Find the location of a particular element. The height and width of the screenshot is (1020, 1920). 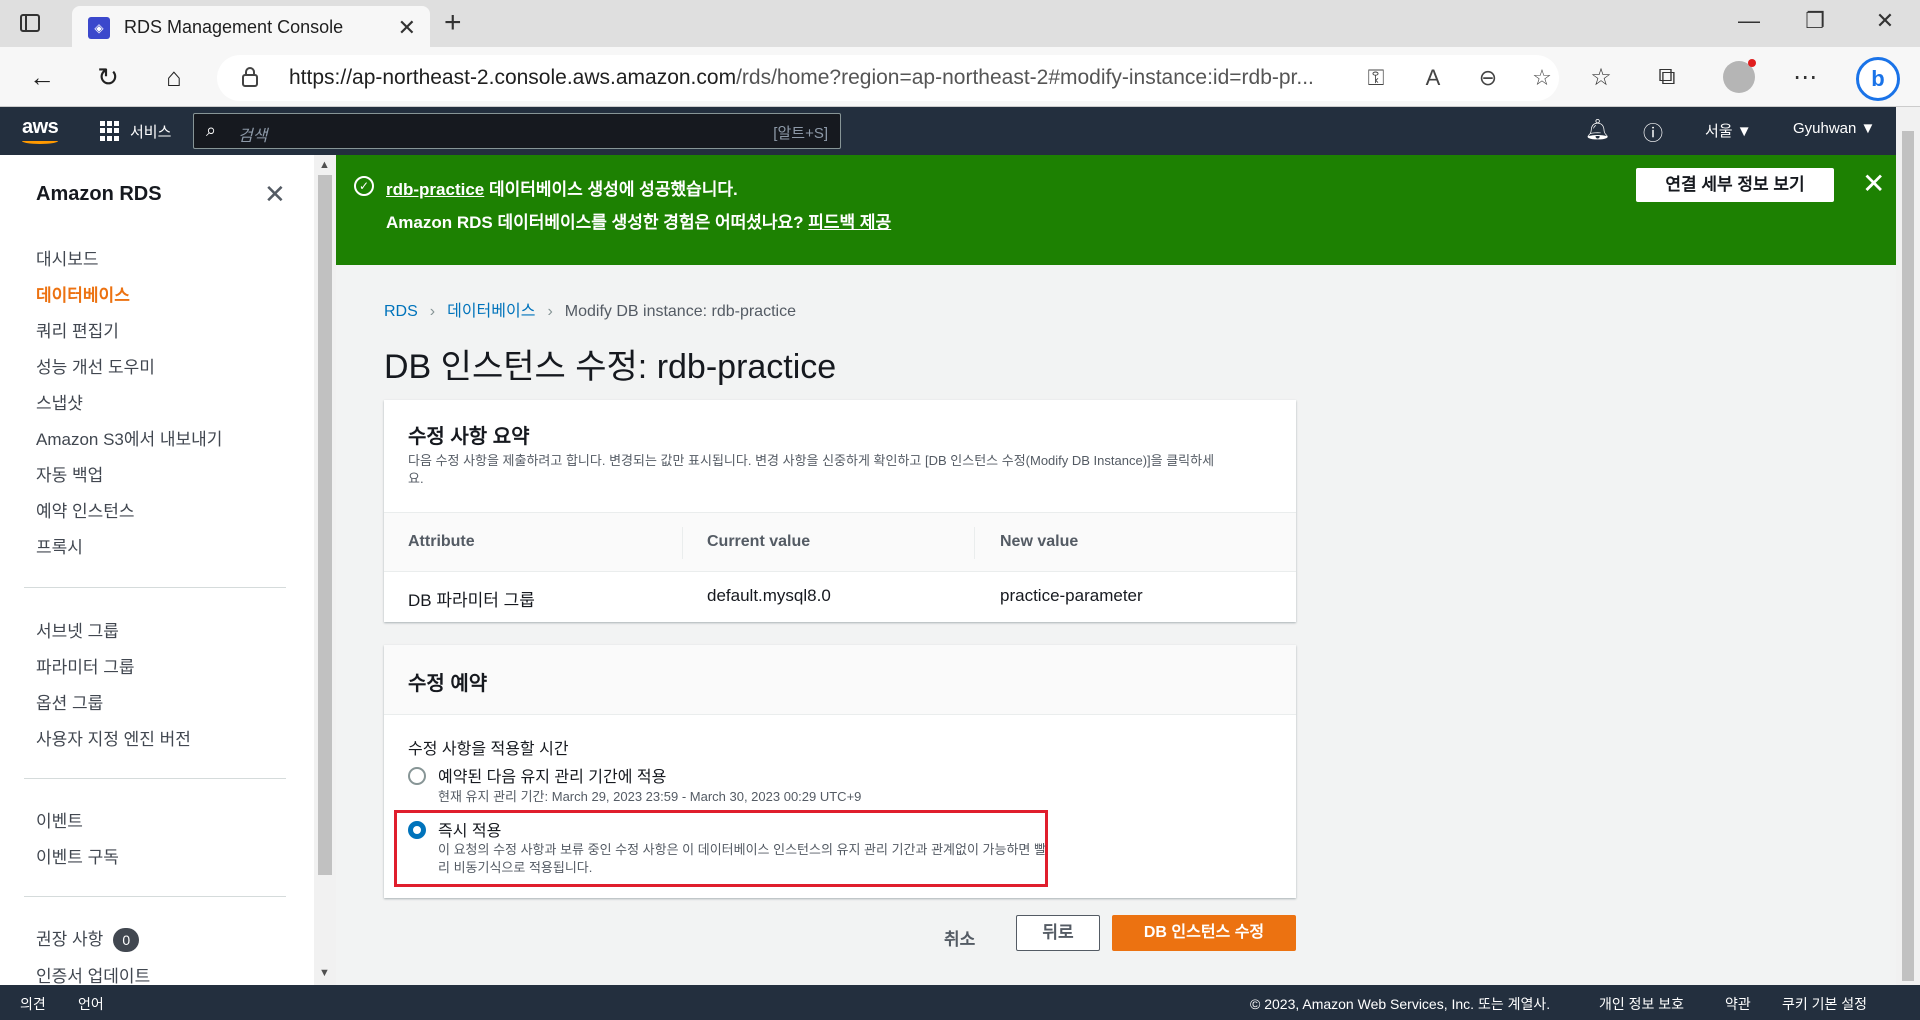

notifications-bell-icon: 🔔︎ is located at coordinates (1597, 129).